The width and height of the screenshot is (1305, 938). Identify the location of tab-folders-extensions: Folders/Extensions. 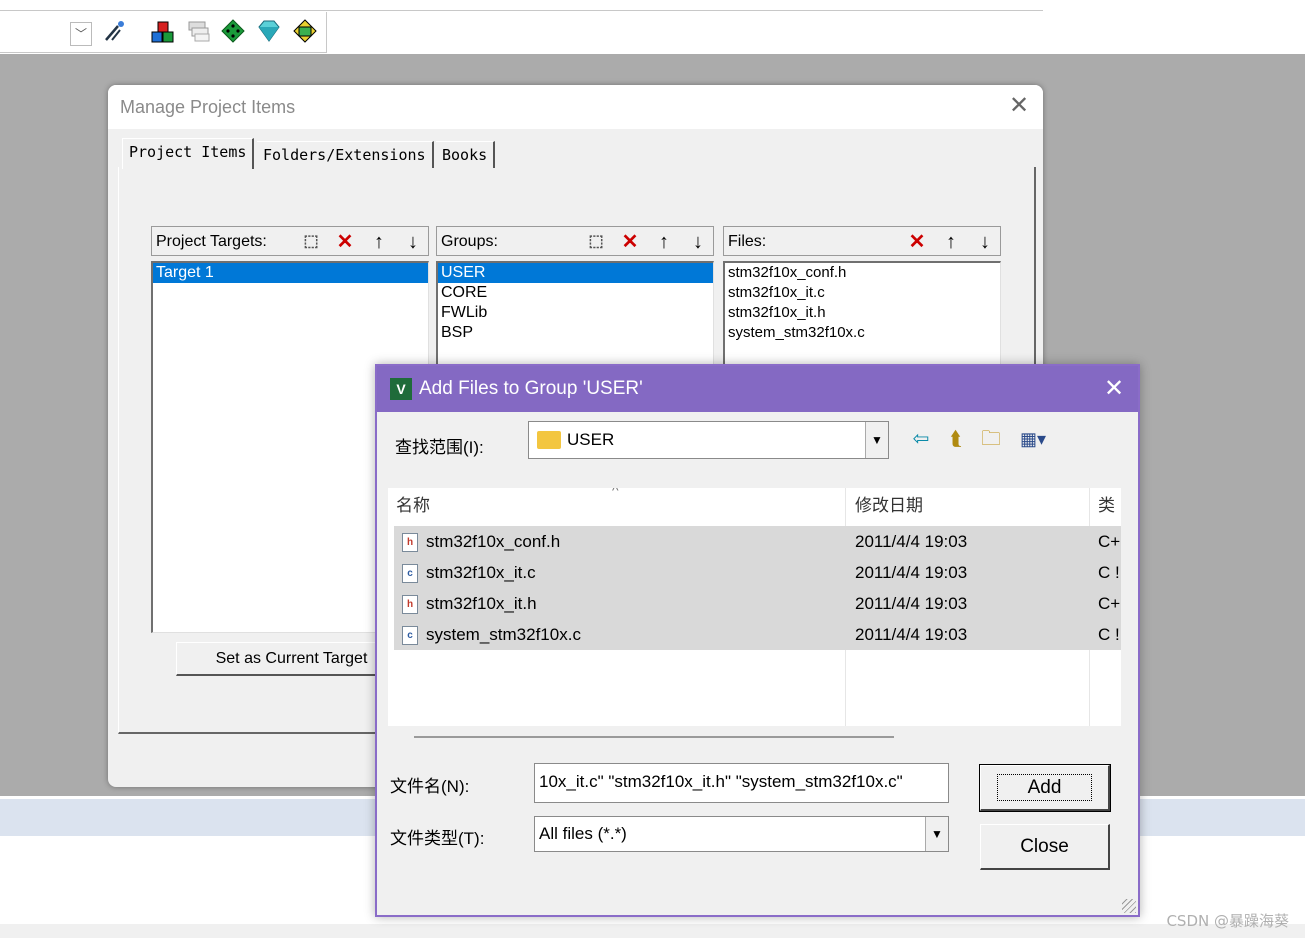
(345, 154).